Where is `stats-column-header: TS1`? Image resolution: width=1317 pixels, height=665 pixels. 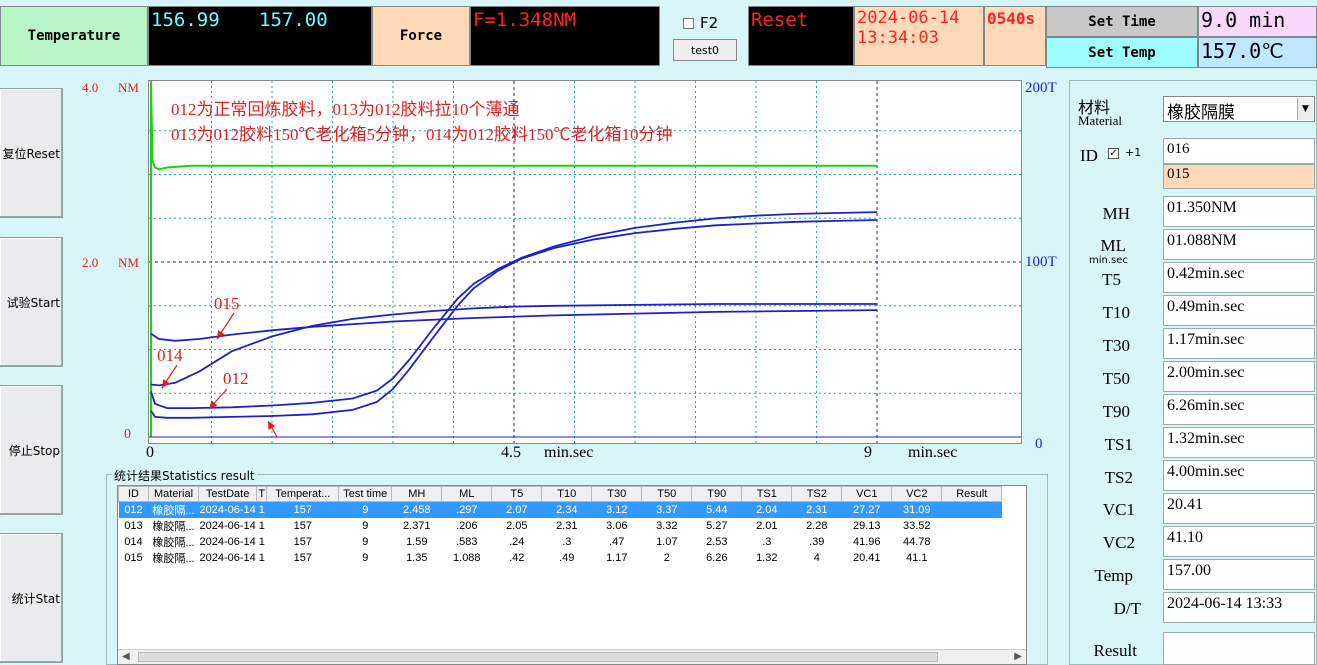
stats-column-header: TS1 is located at coordinates (767, 494).